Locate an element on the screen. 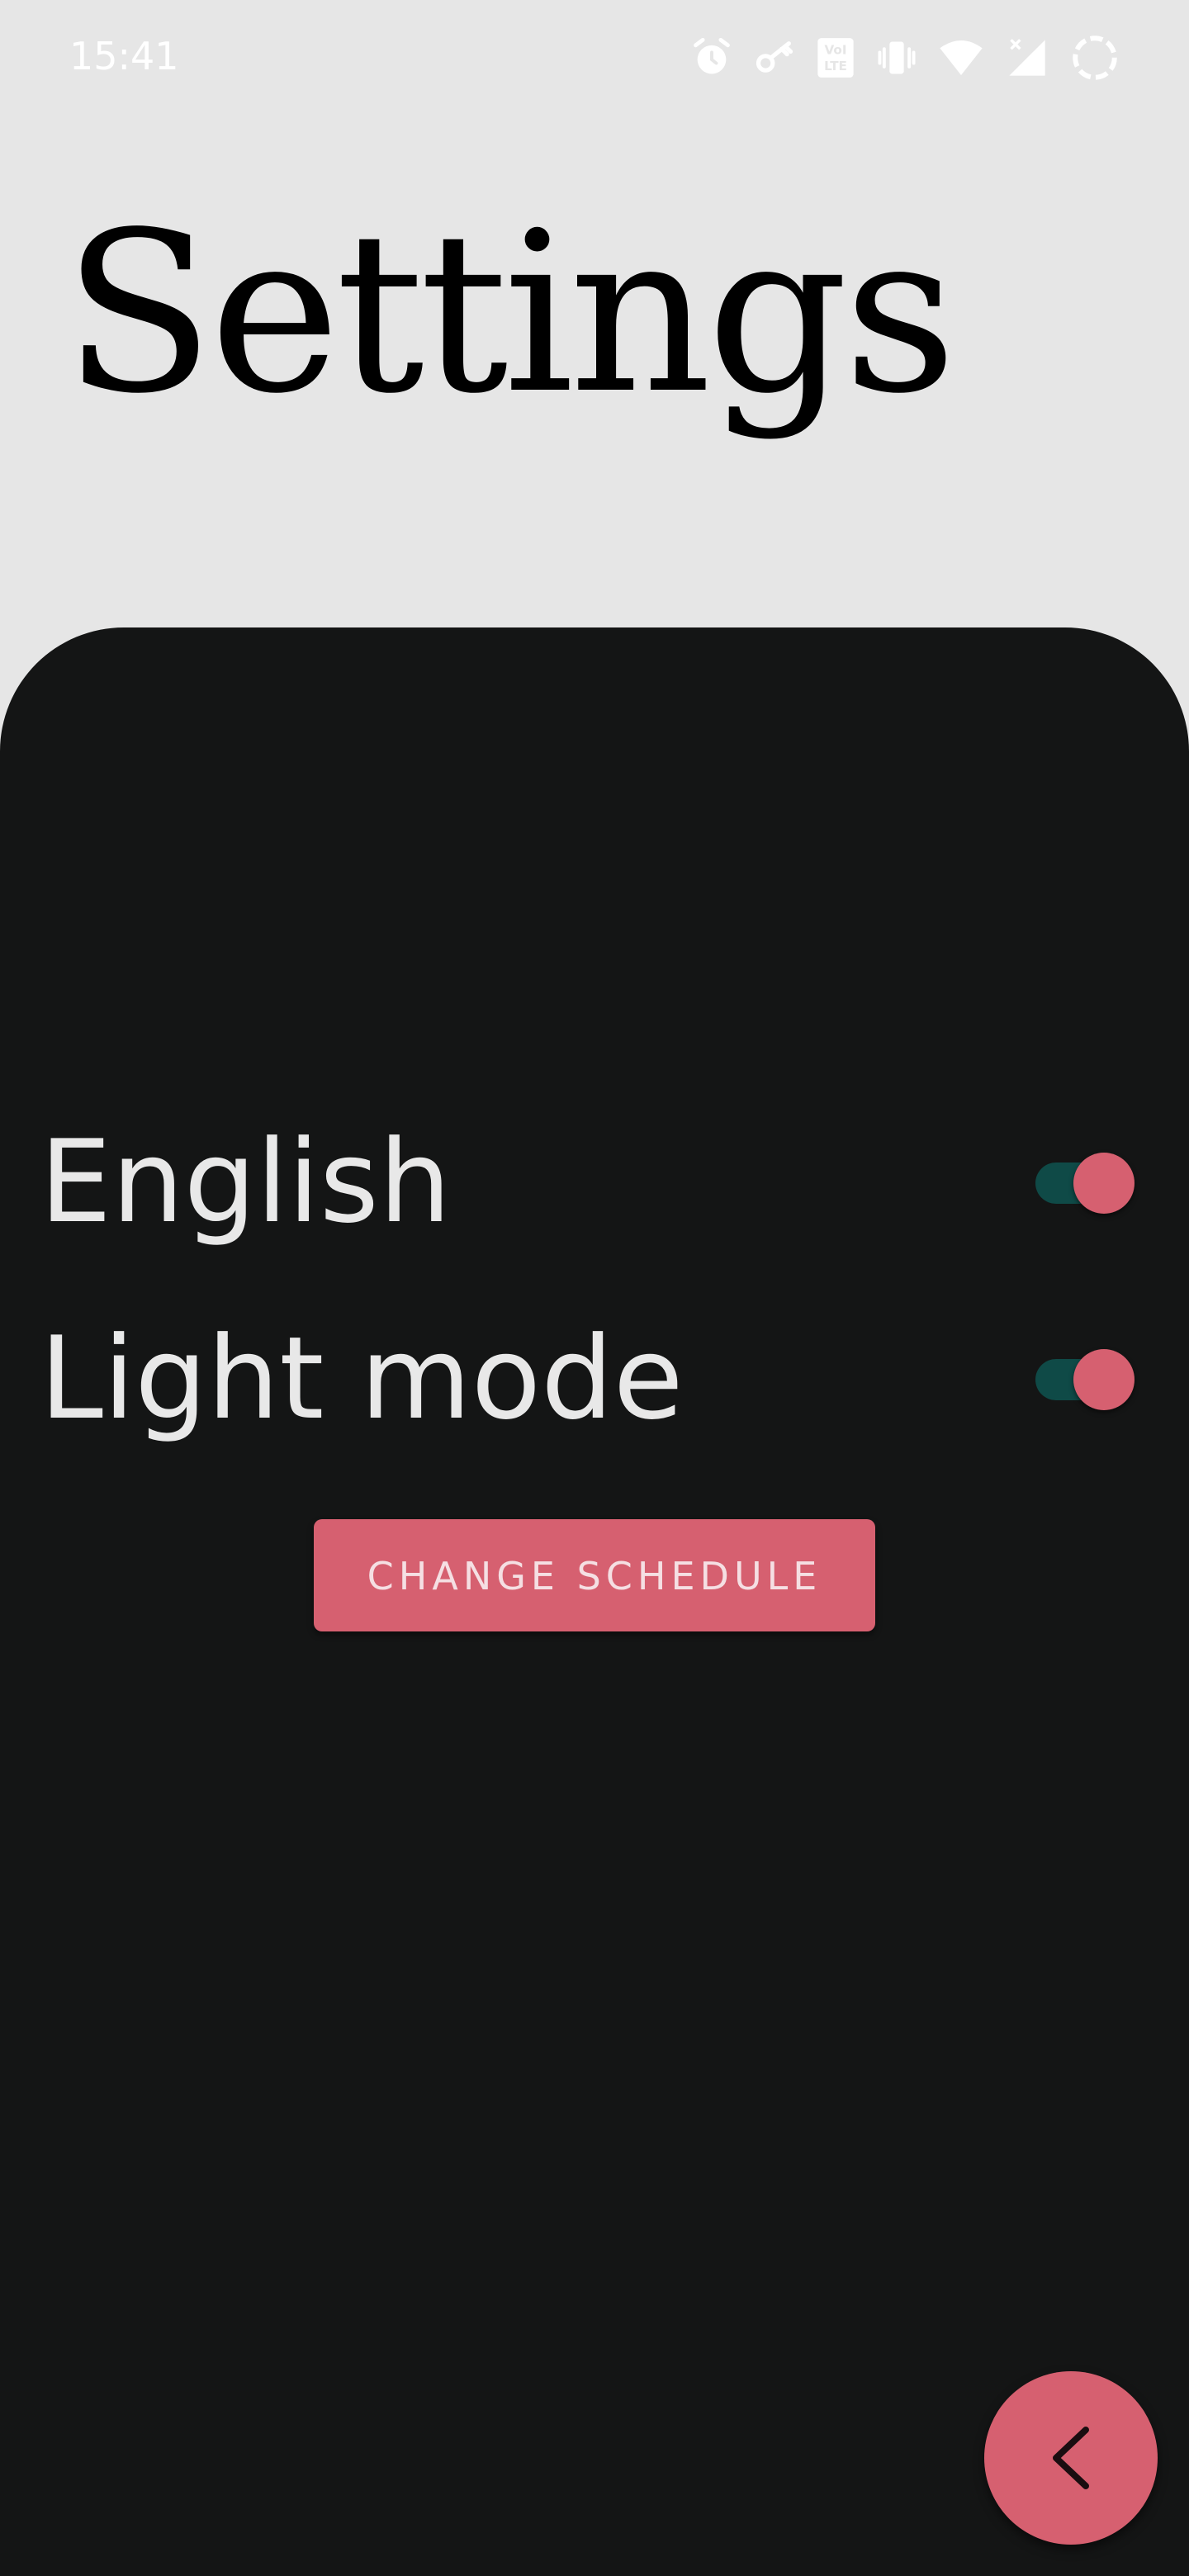  setting-label-light-mode: Light mode is located at coordinates (362, 1378).